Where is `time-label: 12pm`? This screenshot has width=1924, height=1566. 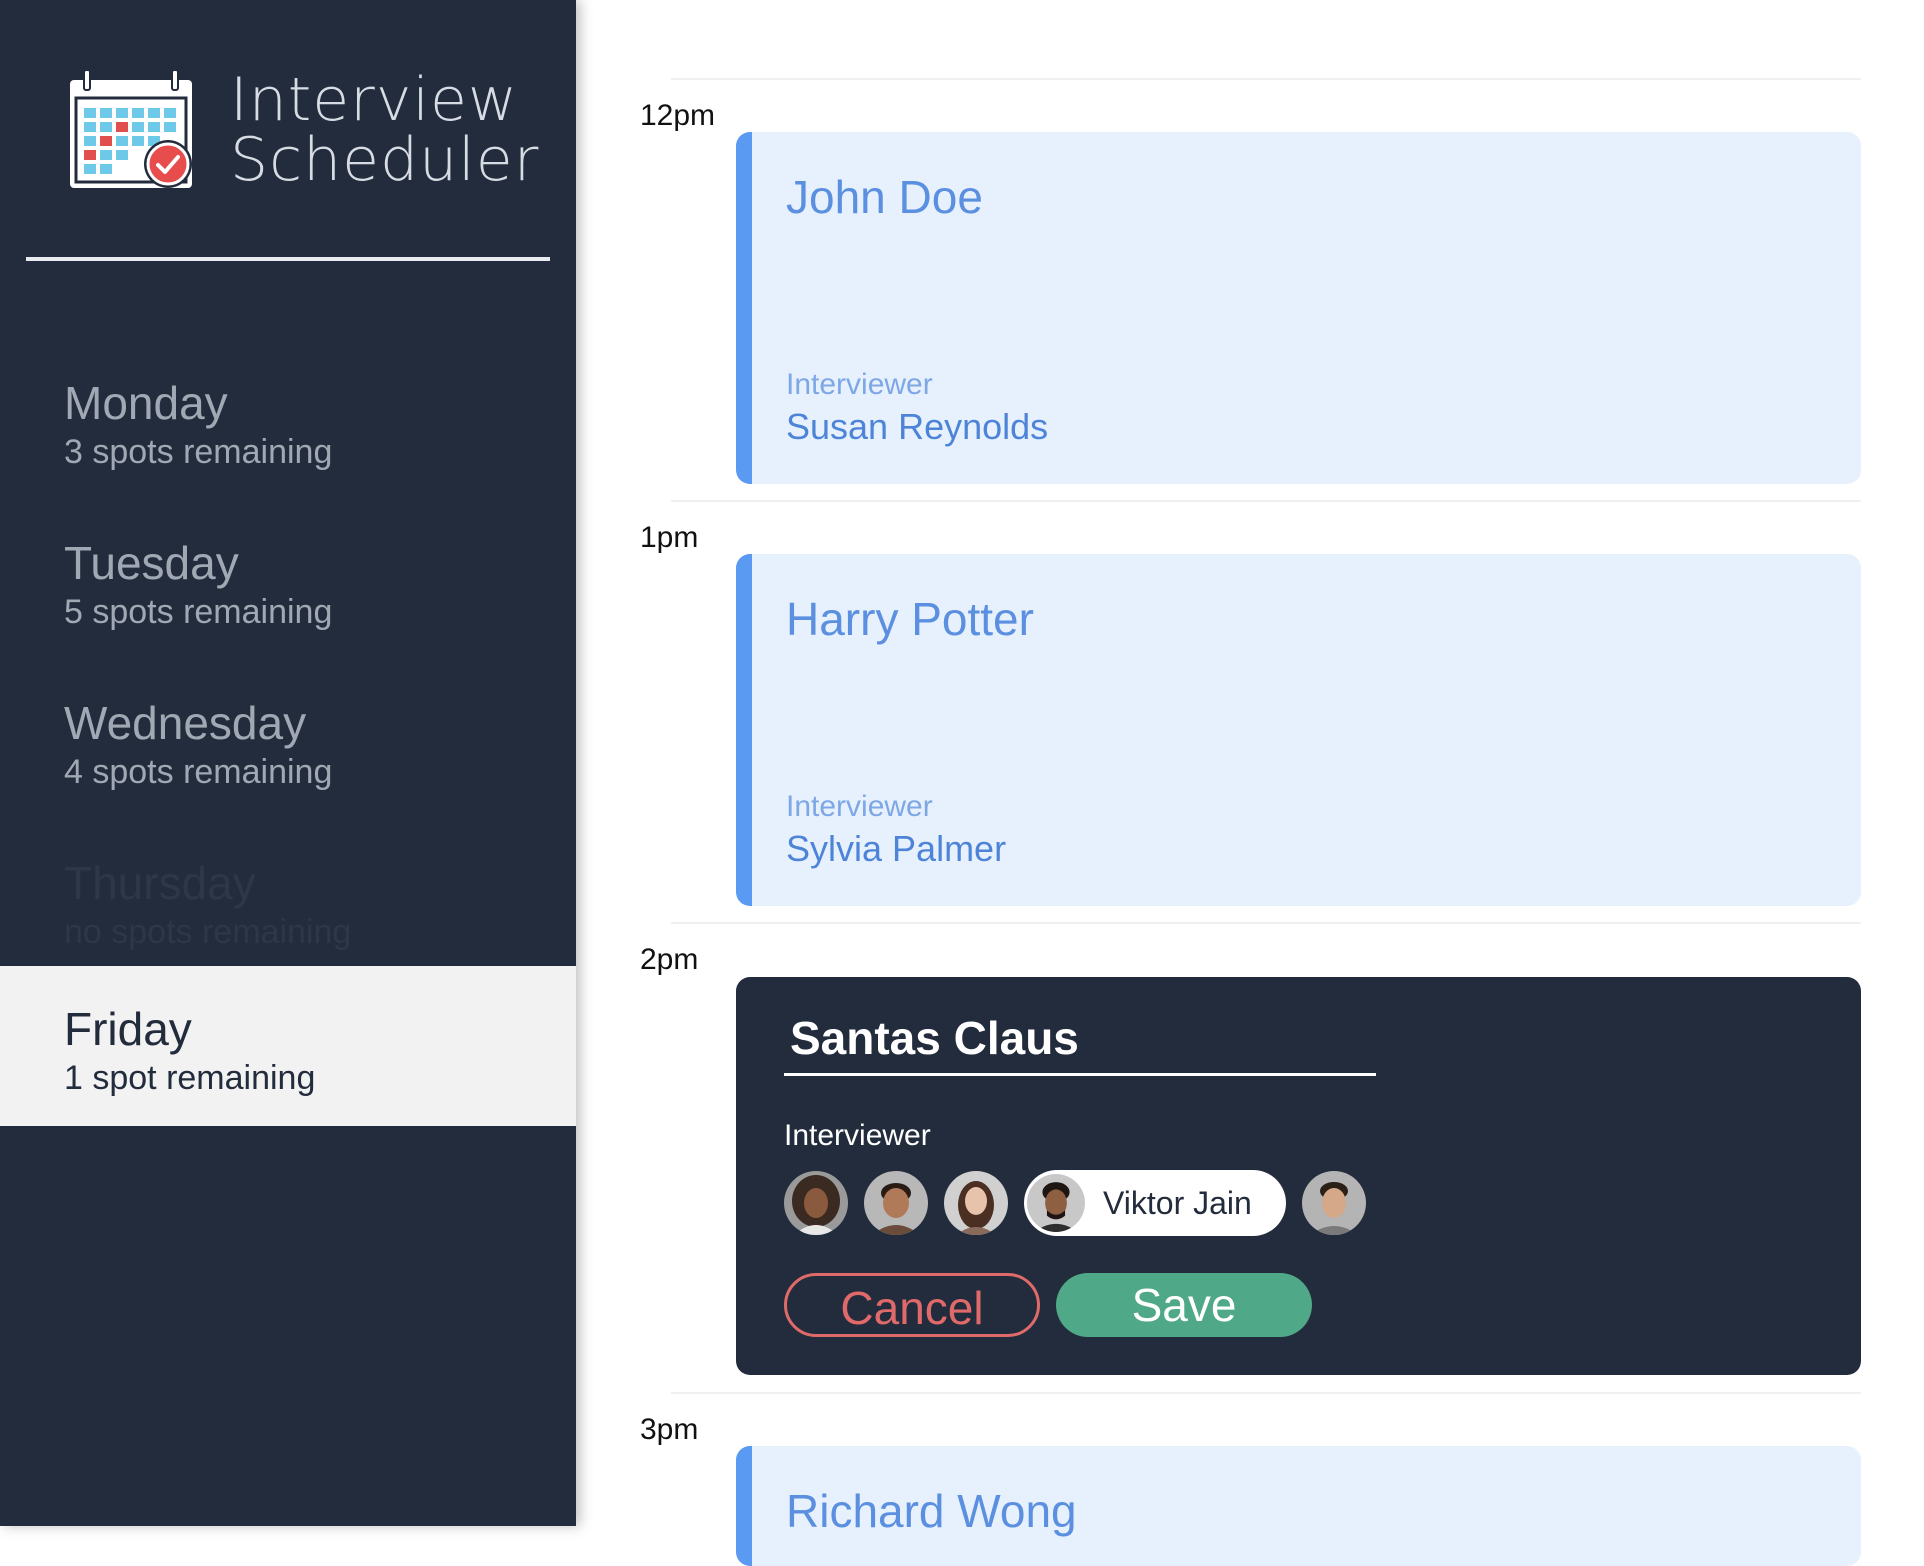
time-label: 12pm is located at coordinates (678, 115).